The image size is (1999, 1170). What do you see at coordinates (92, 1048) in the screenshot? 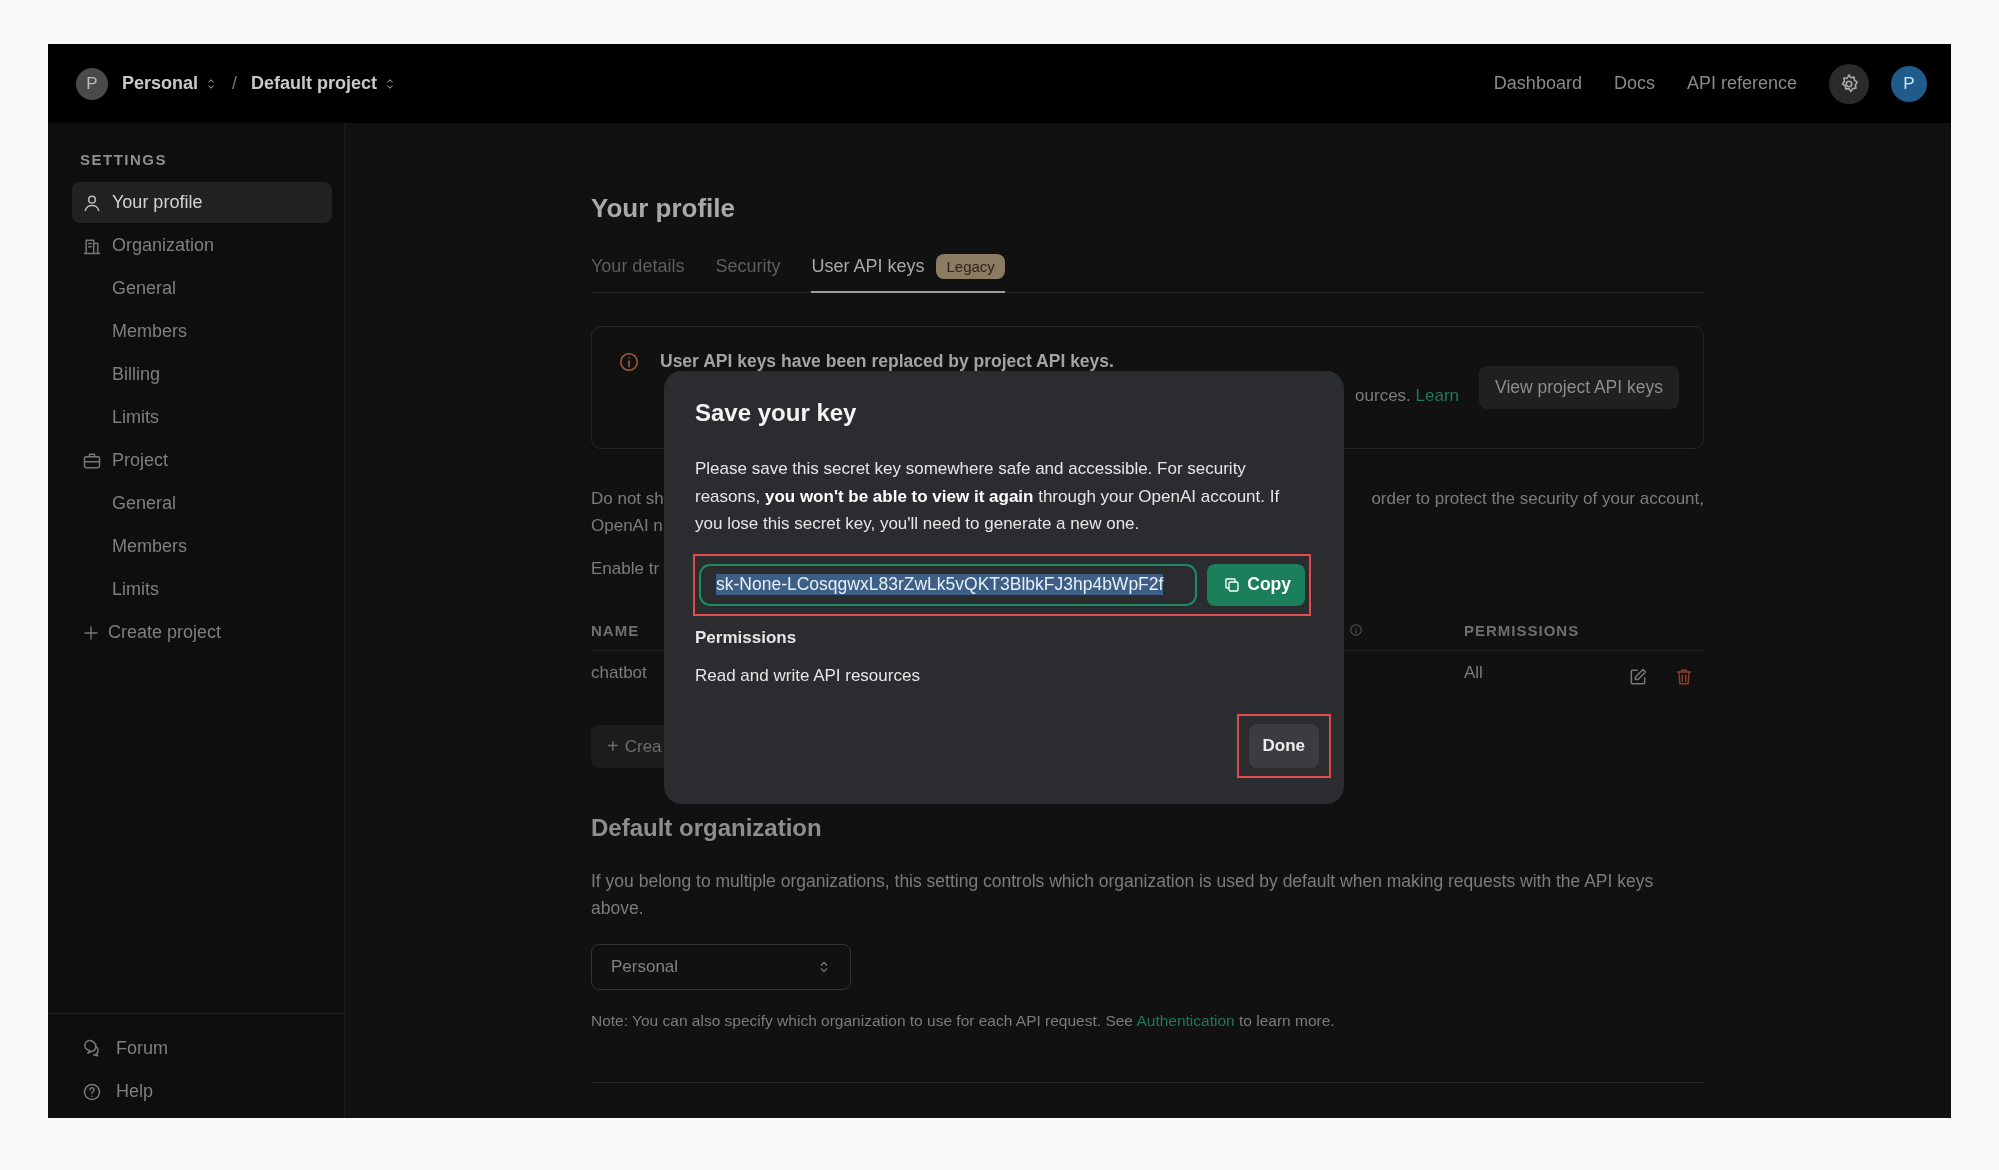
I see `chat-bubbles-icon` at bounding box center [92, 1048].